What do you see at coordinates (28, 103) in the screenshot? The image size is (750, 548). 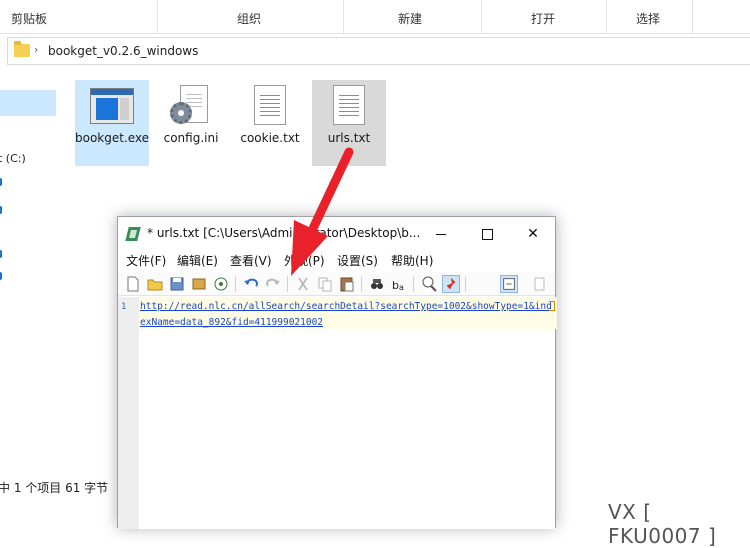 I see `nav-item-selected` at bounding box center [28, 103].